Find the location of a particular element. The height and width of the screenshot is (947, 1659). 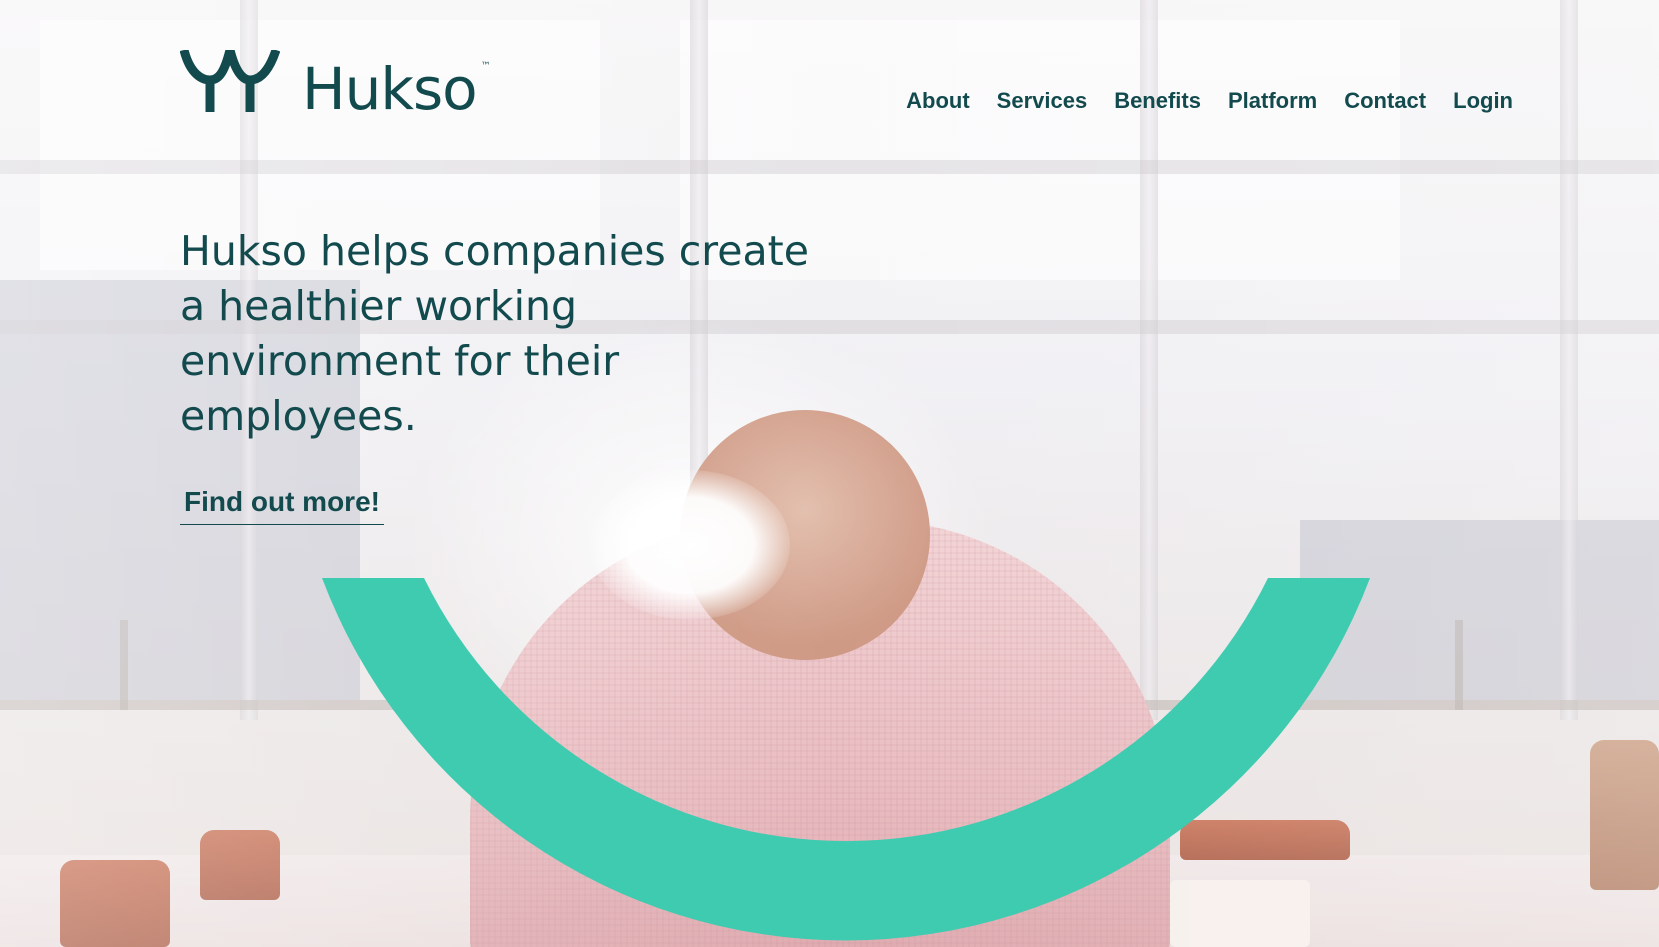

hukso-mark-icon is located at coordinates (230, 81).